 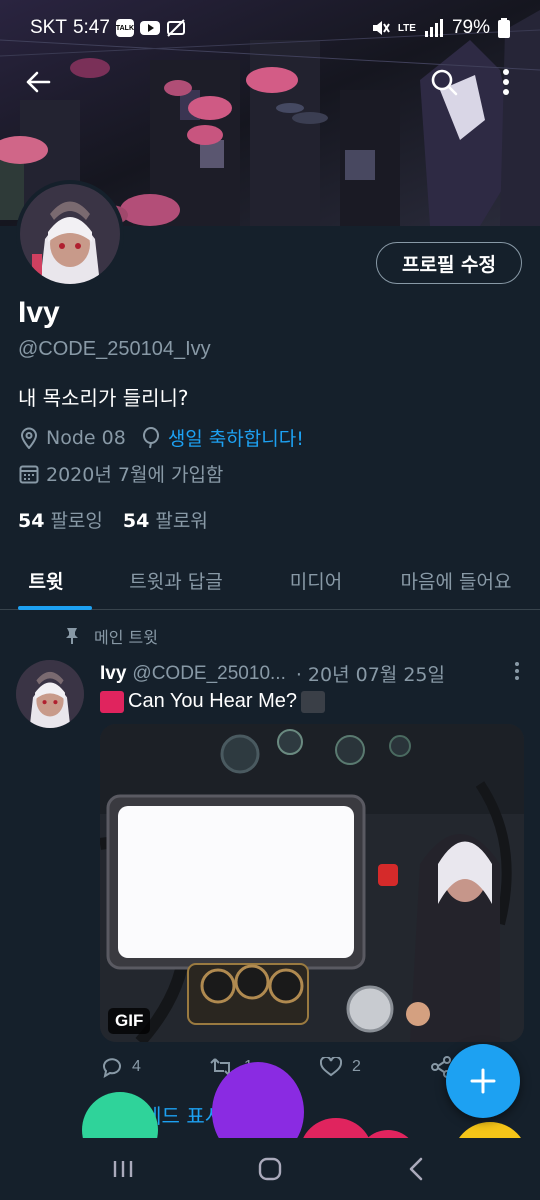 I want to click on recent-apps-icon, so click(x=123, y=1169).